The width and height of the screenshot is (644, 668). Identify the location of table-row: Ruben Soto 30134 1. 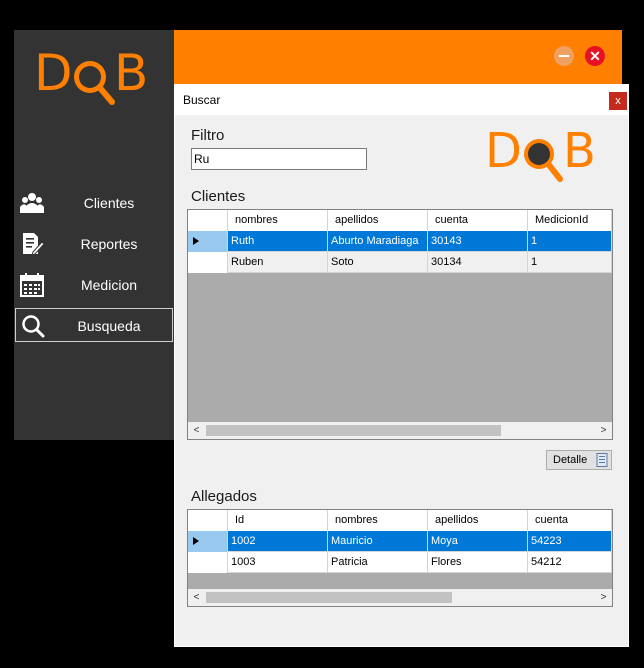
(400, 262).